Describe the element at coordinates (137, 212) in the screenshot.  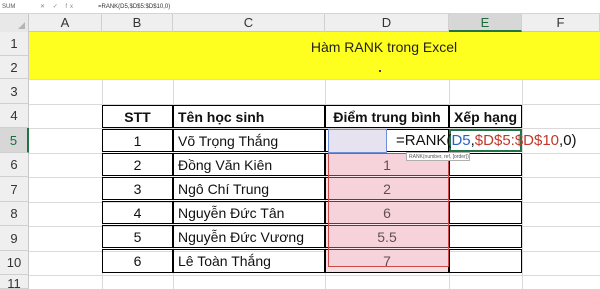
I see `table-row-4-stt: 4` at that location.